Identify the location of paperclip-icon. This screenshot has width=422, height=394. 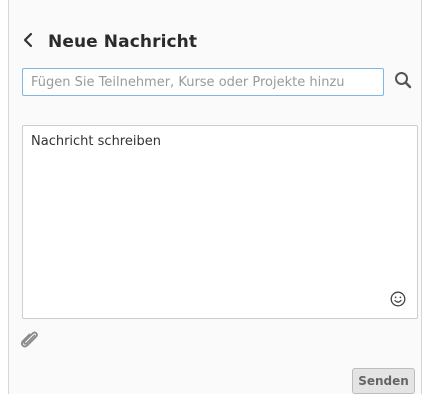
(30, 342).